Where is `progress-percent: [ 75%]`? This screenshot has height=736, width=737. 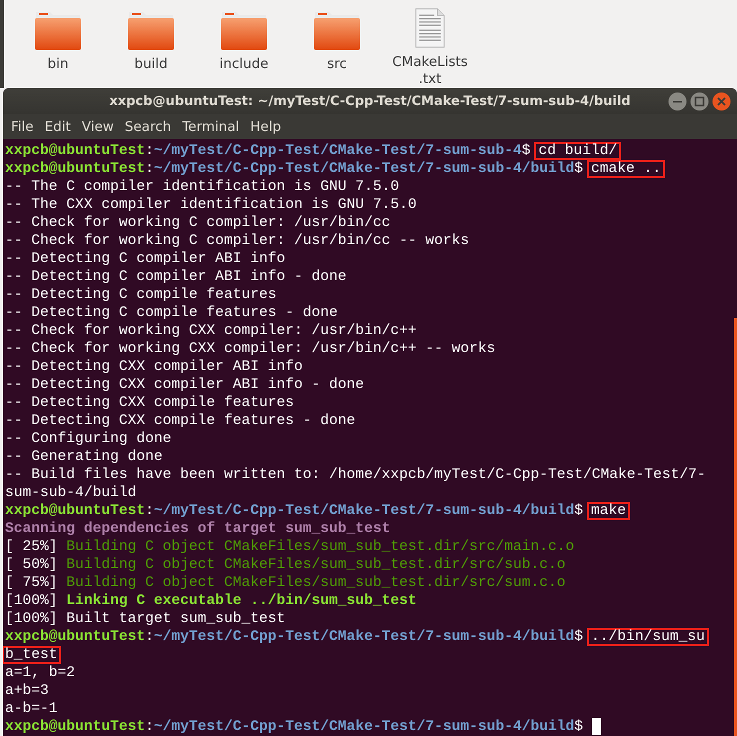 progress-percent: [ 75%] is located at coordinates (31, 583).